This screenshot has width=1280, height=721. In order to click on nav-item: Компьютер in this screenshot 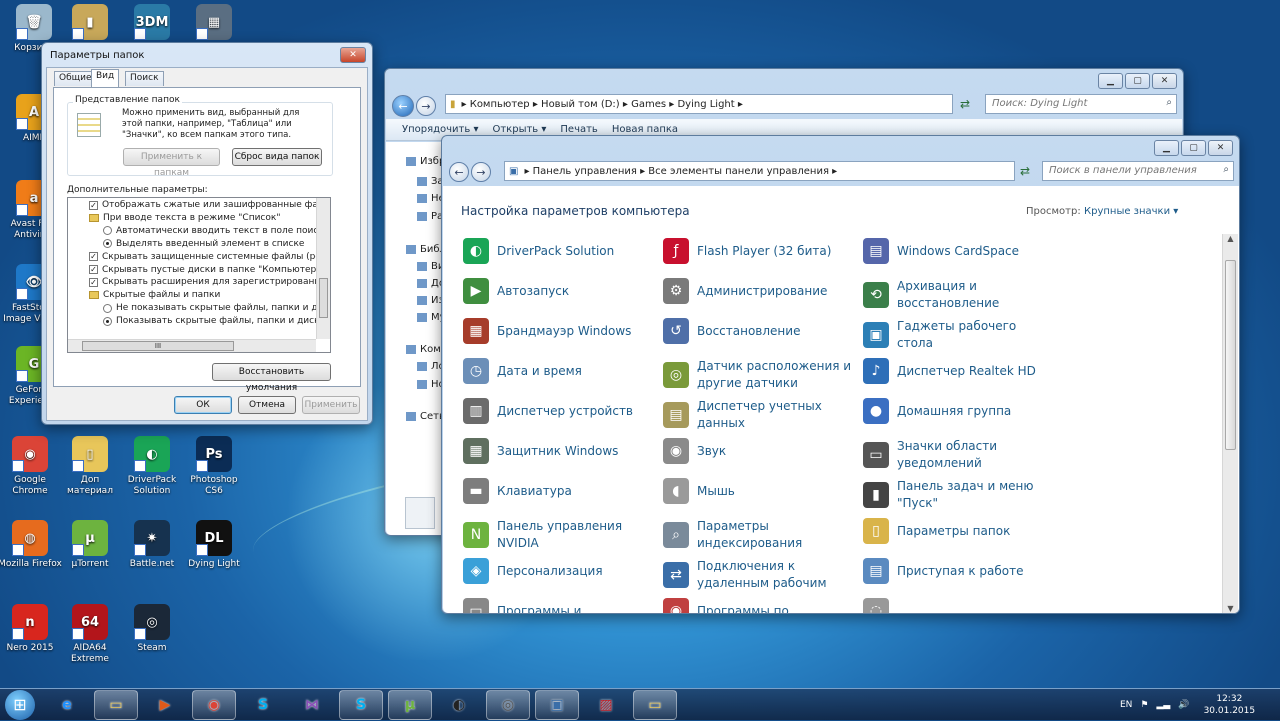, I will do `click(425, 349)`.